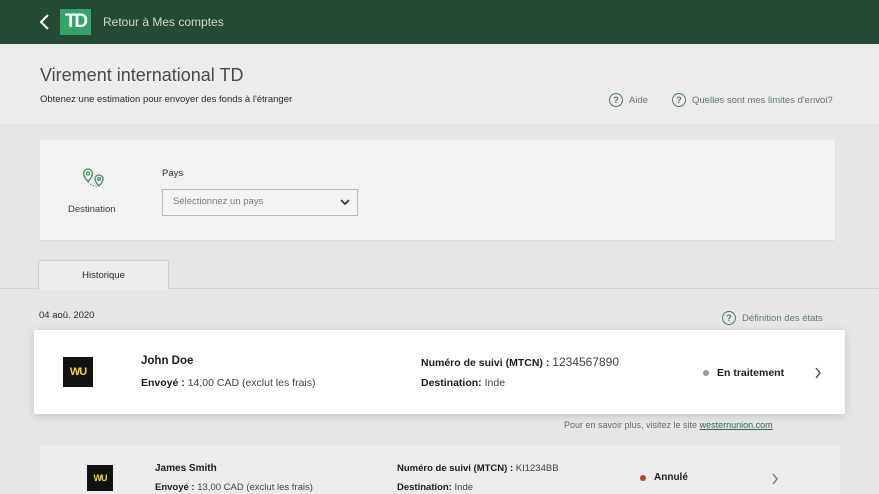  What do you see at coordinates (67, 315) in the screenshot?
I see `history-date: 04 aoû. 2020` at bounding box center [67, 315].